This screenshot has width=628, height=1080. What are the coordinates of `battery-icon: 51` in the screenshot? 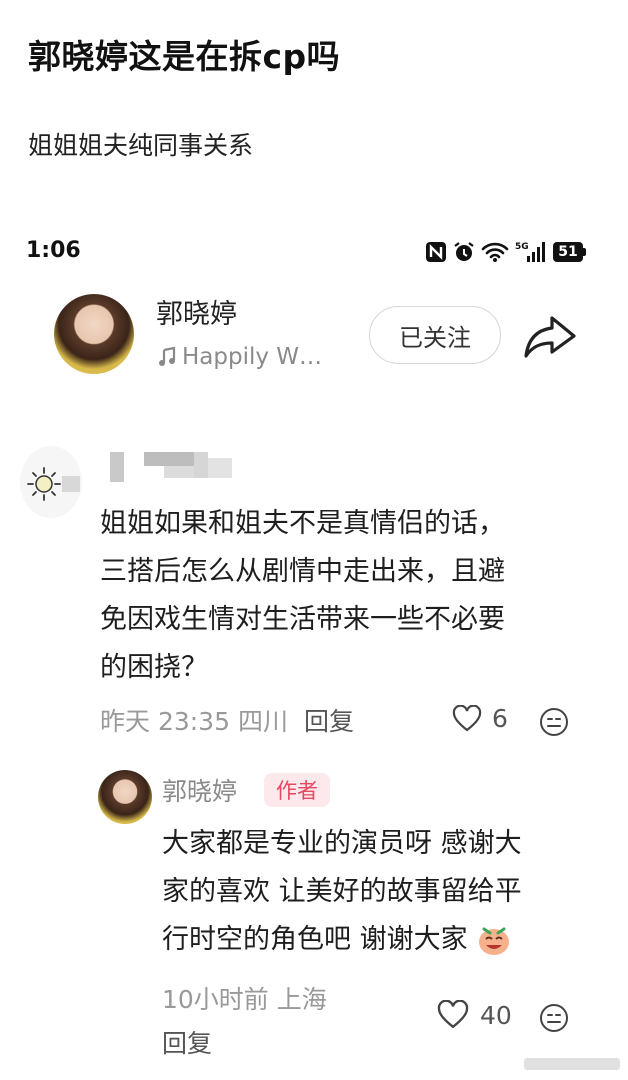 It's located at (569, 252).